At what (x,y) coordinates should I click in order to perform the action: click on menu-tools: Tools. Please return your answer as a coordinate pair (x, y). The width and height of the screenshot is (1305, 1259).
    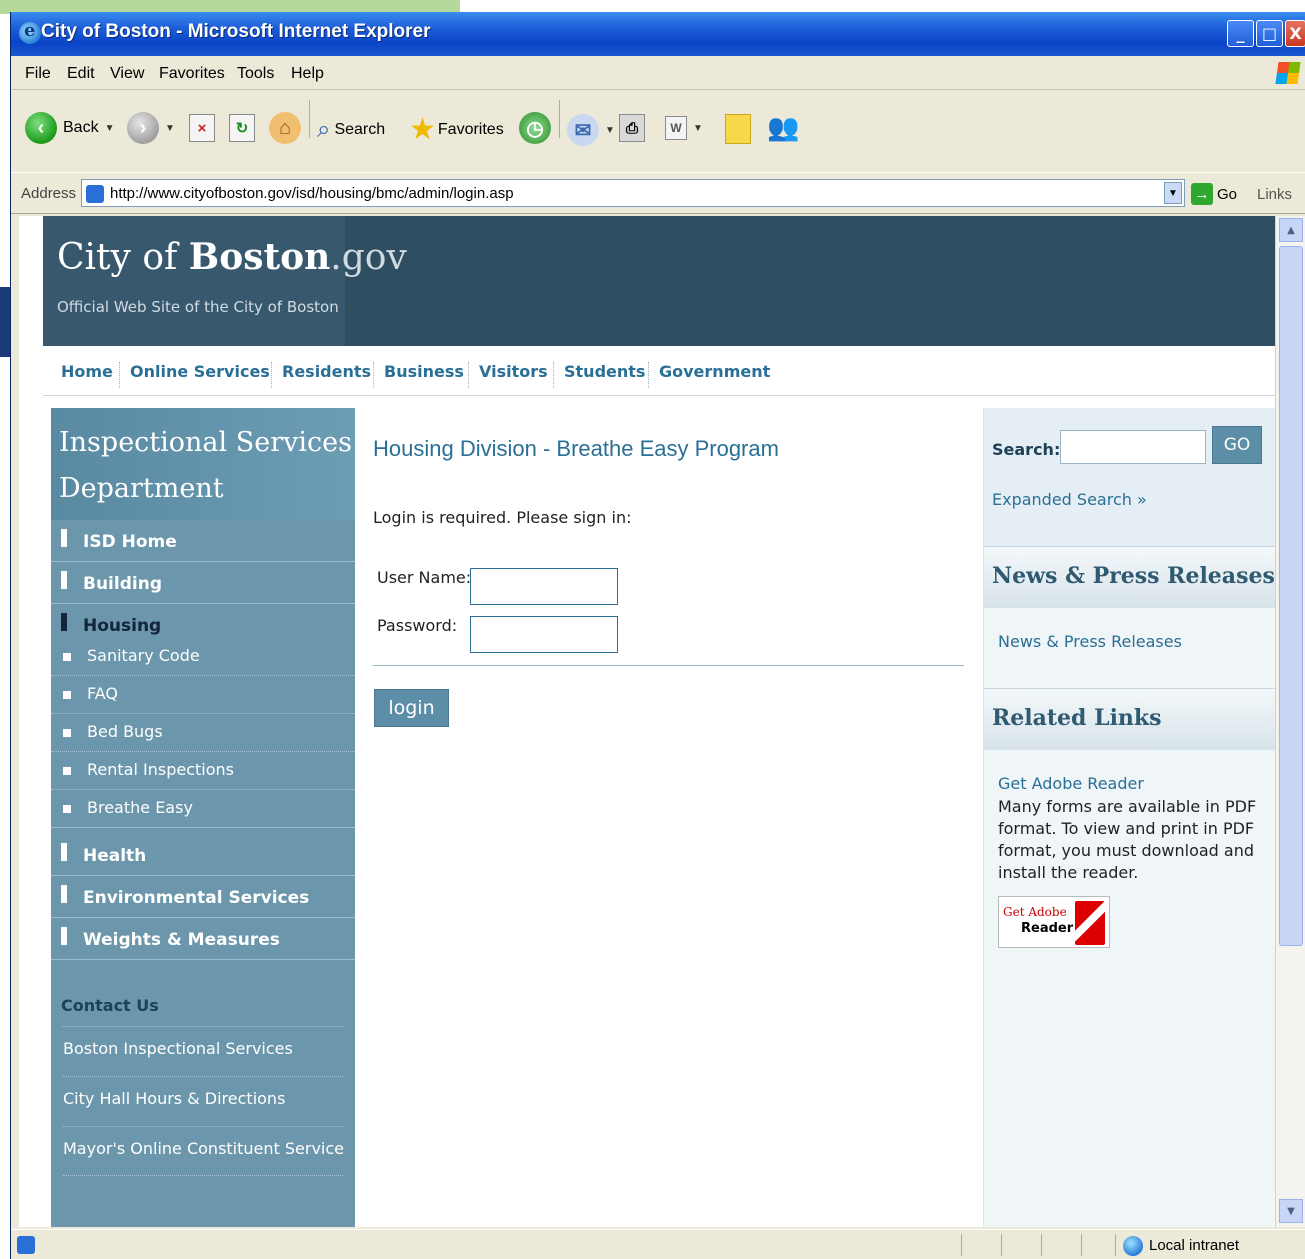
    Looking at the image, I should click on (255, 74).